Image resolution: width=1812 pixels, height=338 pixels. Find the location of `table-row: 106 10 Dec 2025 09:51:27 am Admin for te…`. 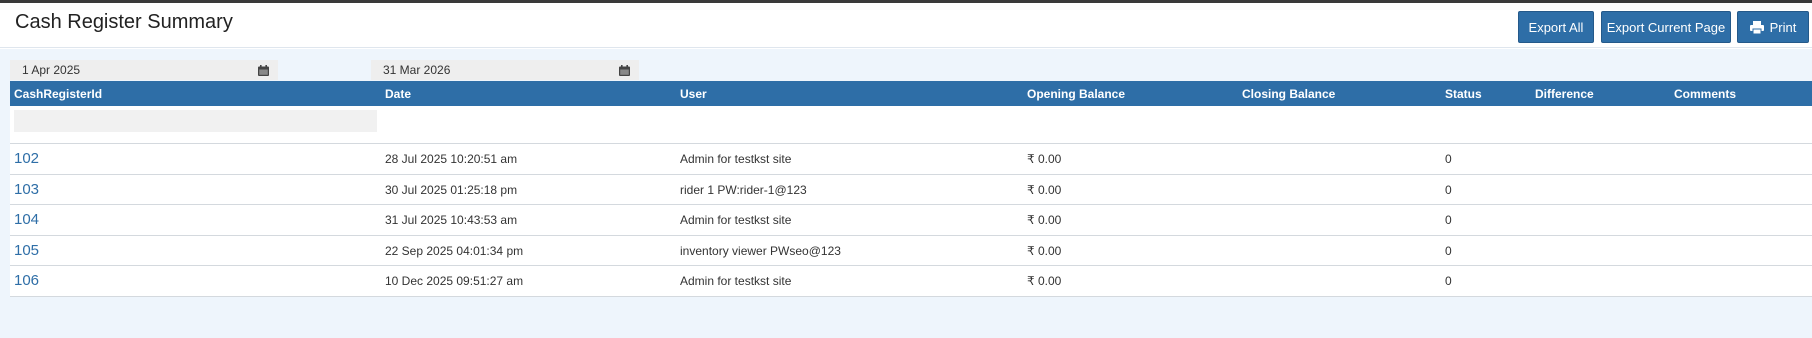

table-row: 106 10 Dec 2025 09:51:27 am Admin for te… is located at coordinates (911, 281).